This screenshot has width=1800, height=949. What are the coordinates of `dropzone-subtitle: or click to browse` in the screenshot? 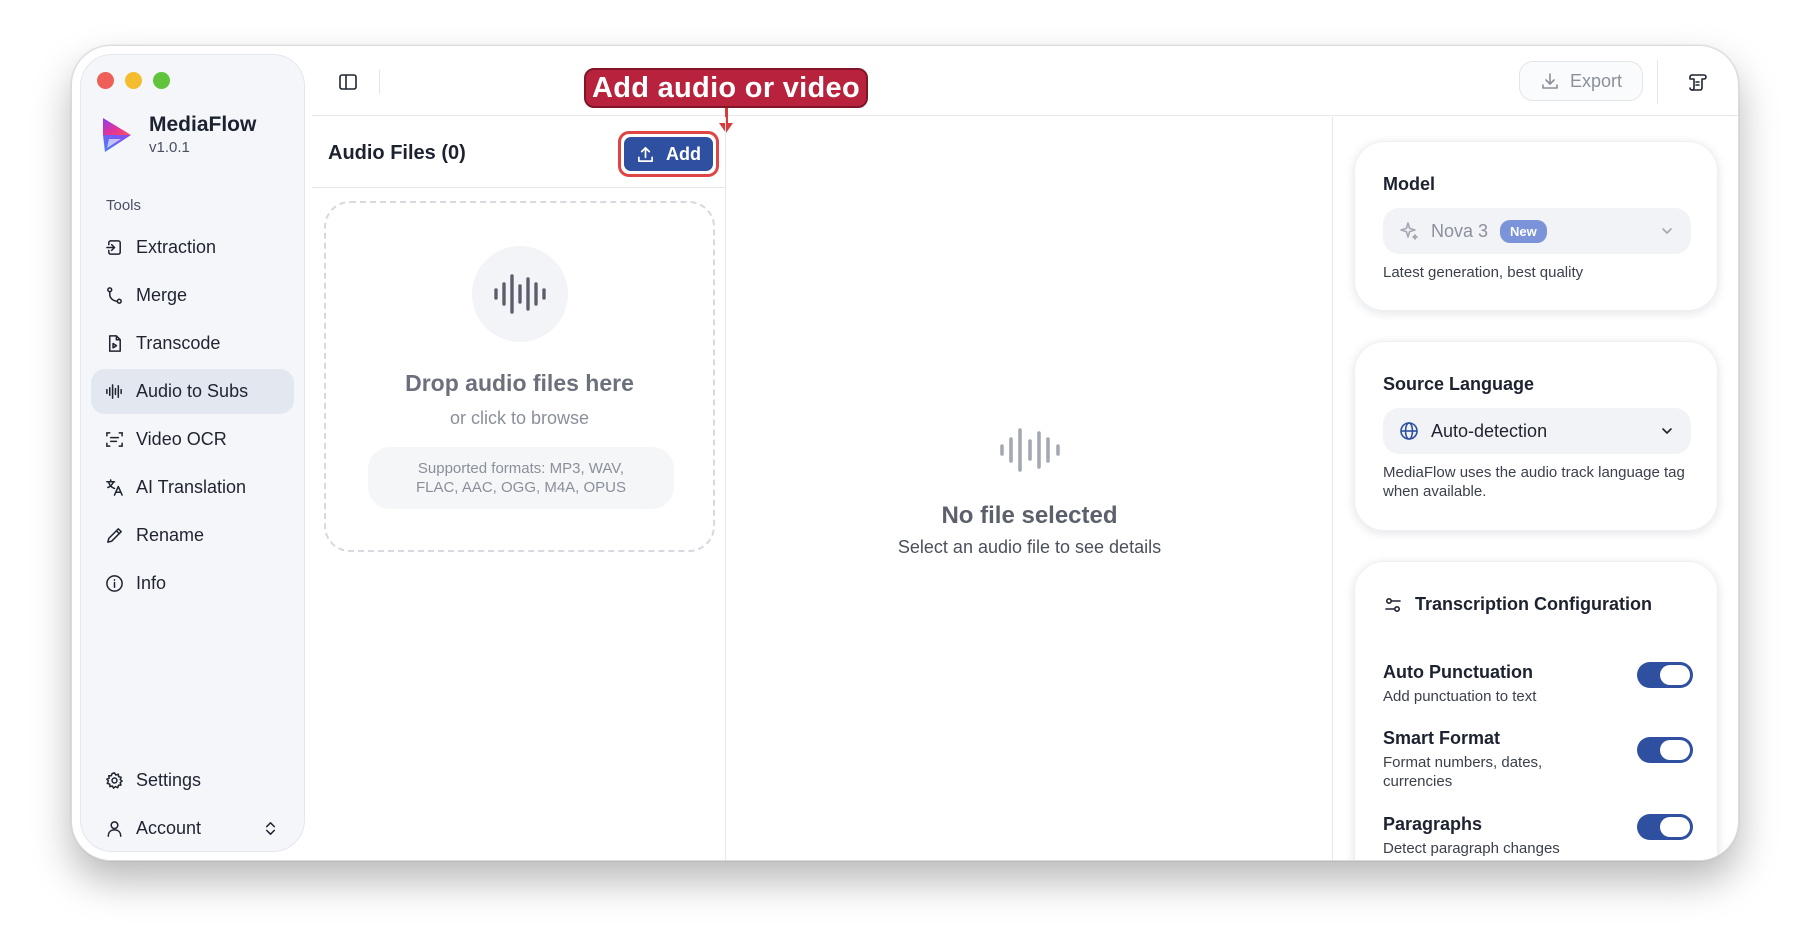 It's located at (519, 418).